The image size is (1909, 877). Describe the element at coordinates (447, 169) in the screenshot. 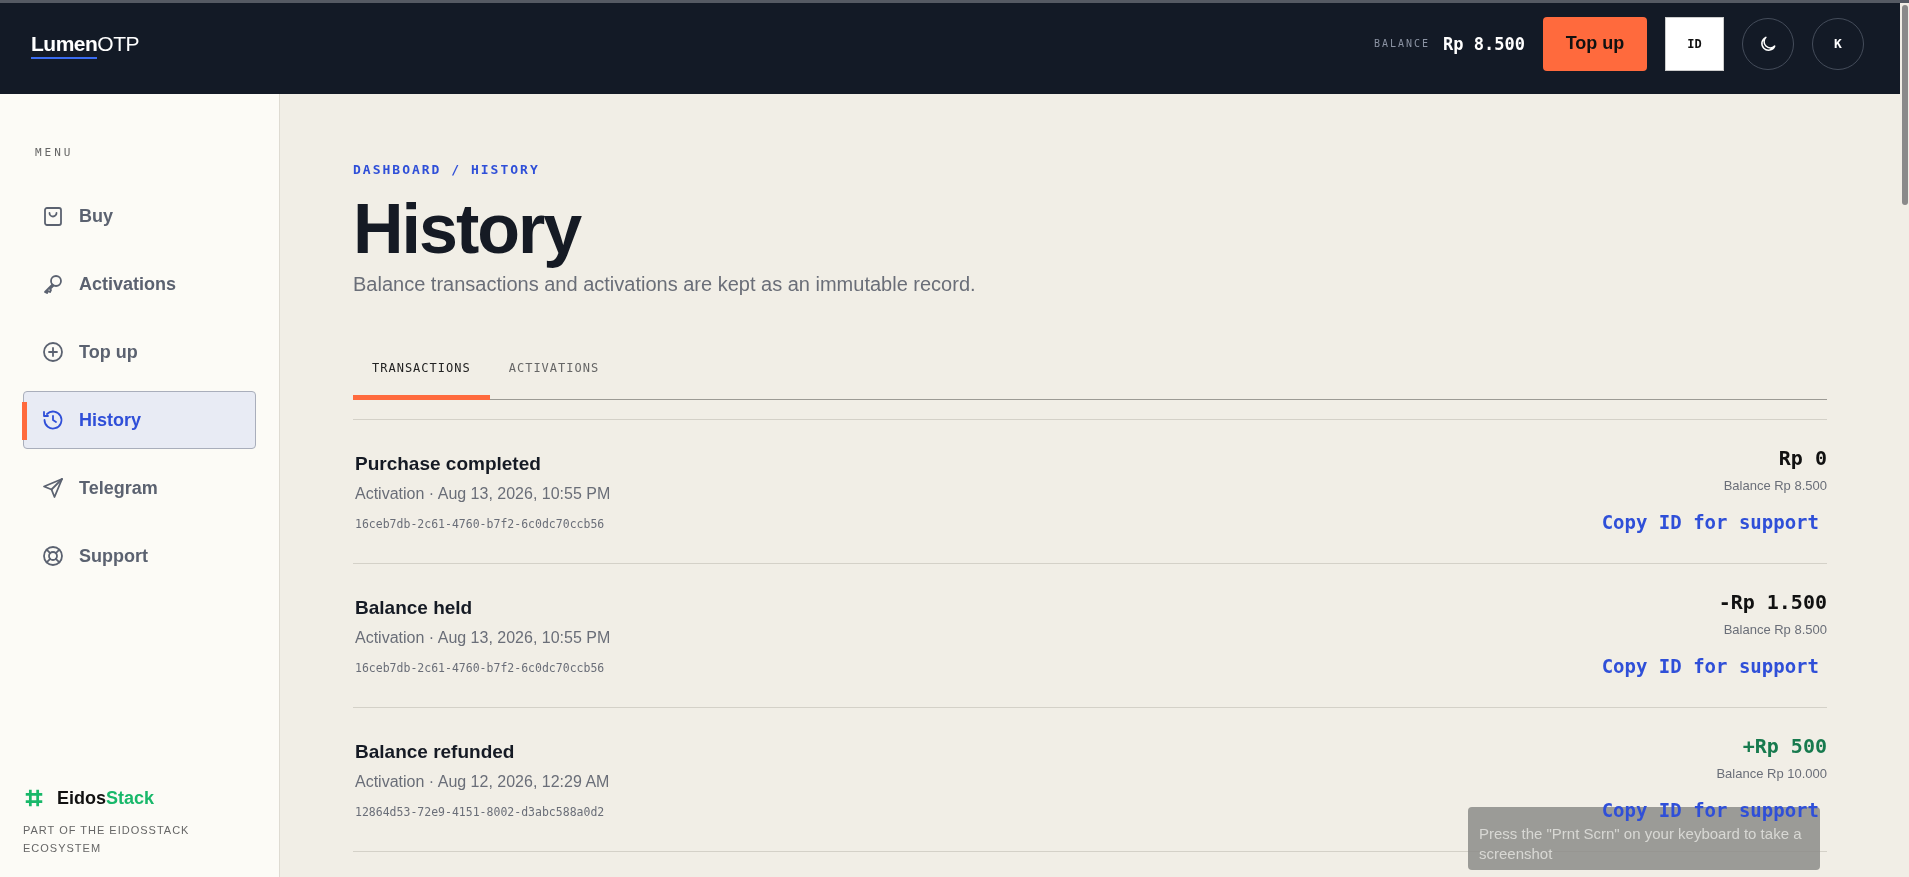

I see `breadcrumb: DASHBOARD / HISTORY` at that location.